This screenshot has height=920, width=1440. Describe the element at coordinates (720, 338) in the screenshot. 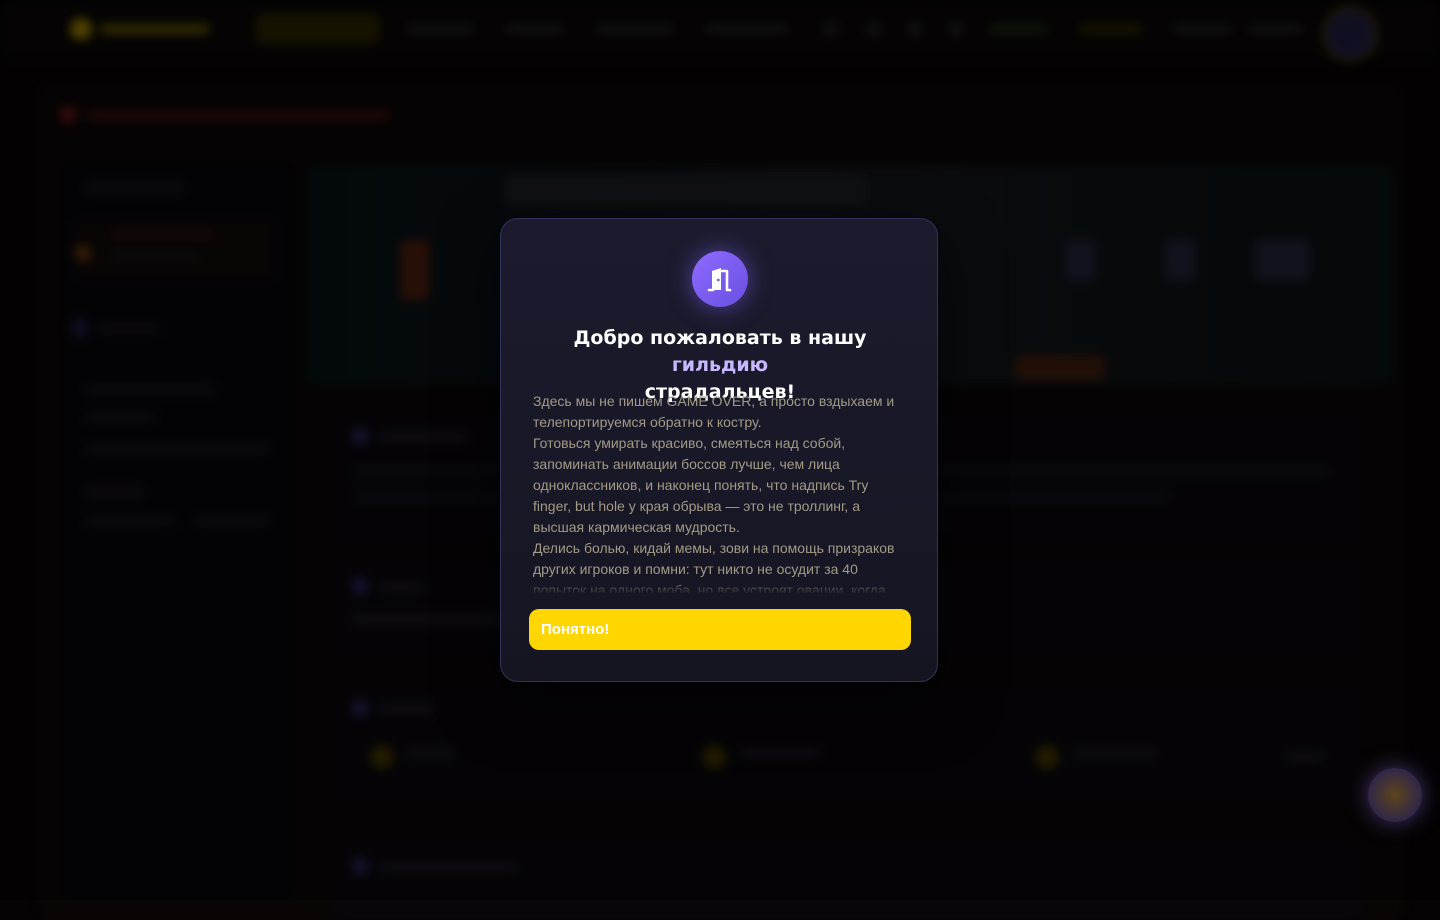

I see `modal-title-part: Добро пожаловать в нашу` at that location.